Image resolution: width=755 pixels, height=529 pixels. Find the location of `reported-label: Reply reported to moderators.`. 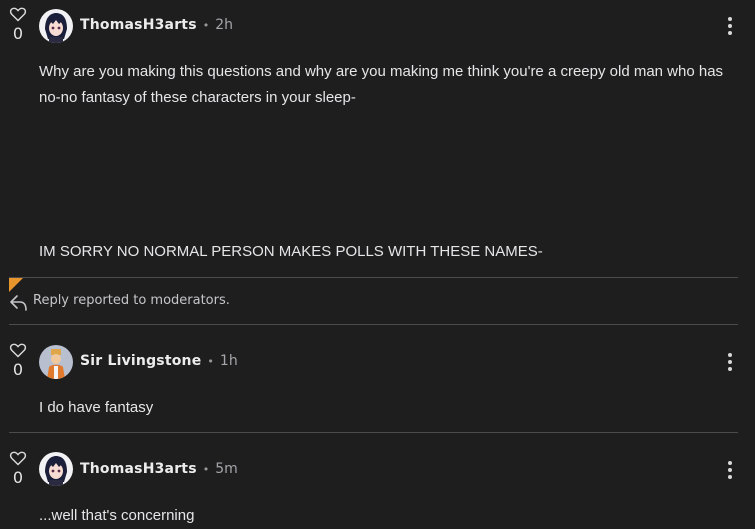

reported-label: Reply reported to moderators. is located at coordinates (131, 300).